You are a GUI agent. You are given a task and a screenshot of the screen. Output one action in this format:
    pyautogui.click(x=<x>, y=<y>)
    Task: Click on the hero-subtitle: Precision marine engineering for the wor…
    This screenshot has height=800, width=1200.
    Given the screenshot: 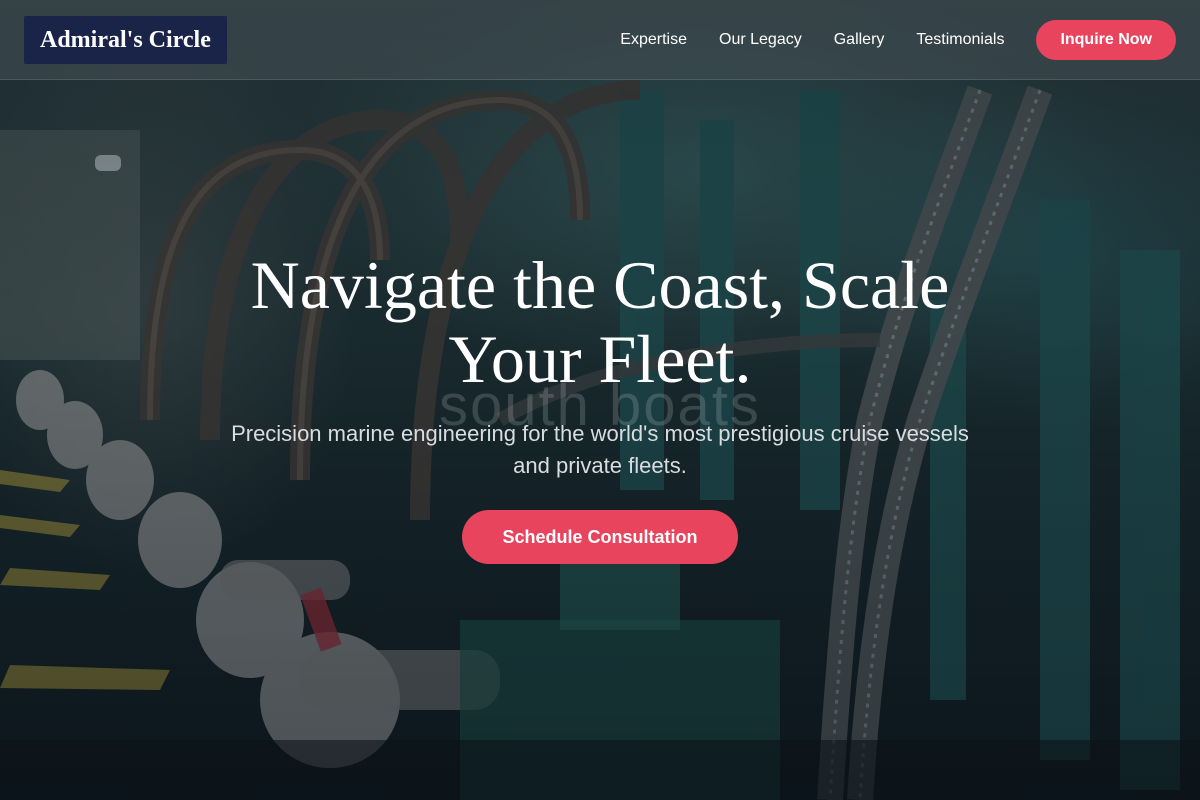 What is the action you would take?
    pyautogui.click(x=600, y=449)
    